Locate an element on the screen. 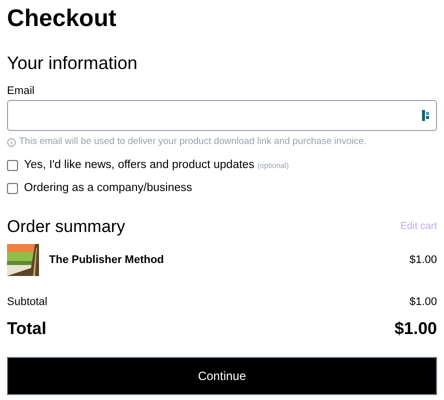  info-icon is located at coordinates (11, 142).